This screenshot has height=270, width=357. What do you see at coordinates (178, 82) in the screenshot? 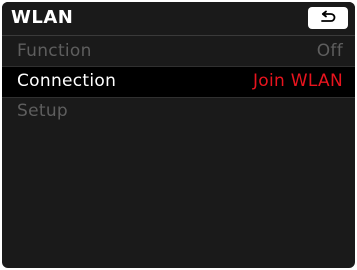
I see `menu-item-connection: Connection Join WLAN` at bounding box center [178, 82].